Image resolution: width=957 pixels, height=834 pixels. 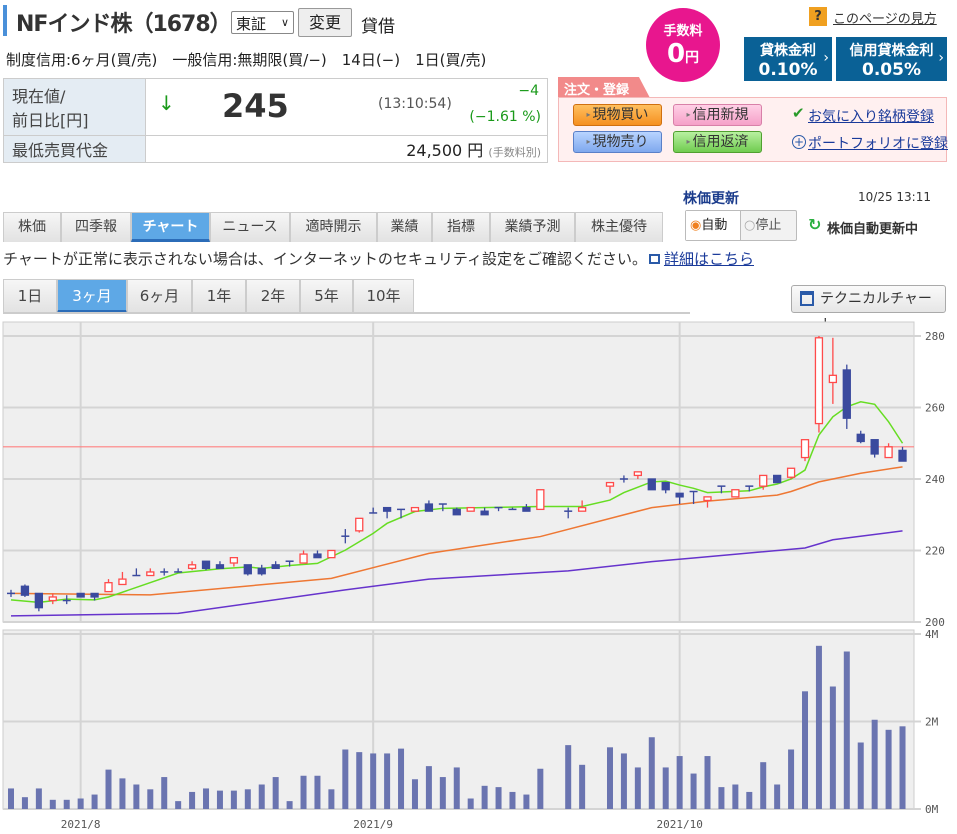 What do you see at coordinates (383, 296) in the screenshot?
I see `period-tab-6: 10年` at bounding box center [383, 296].